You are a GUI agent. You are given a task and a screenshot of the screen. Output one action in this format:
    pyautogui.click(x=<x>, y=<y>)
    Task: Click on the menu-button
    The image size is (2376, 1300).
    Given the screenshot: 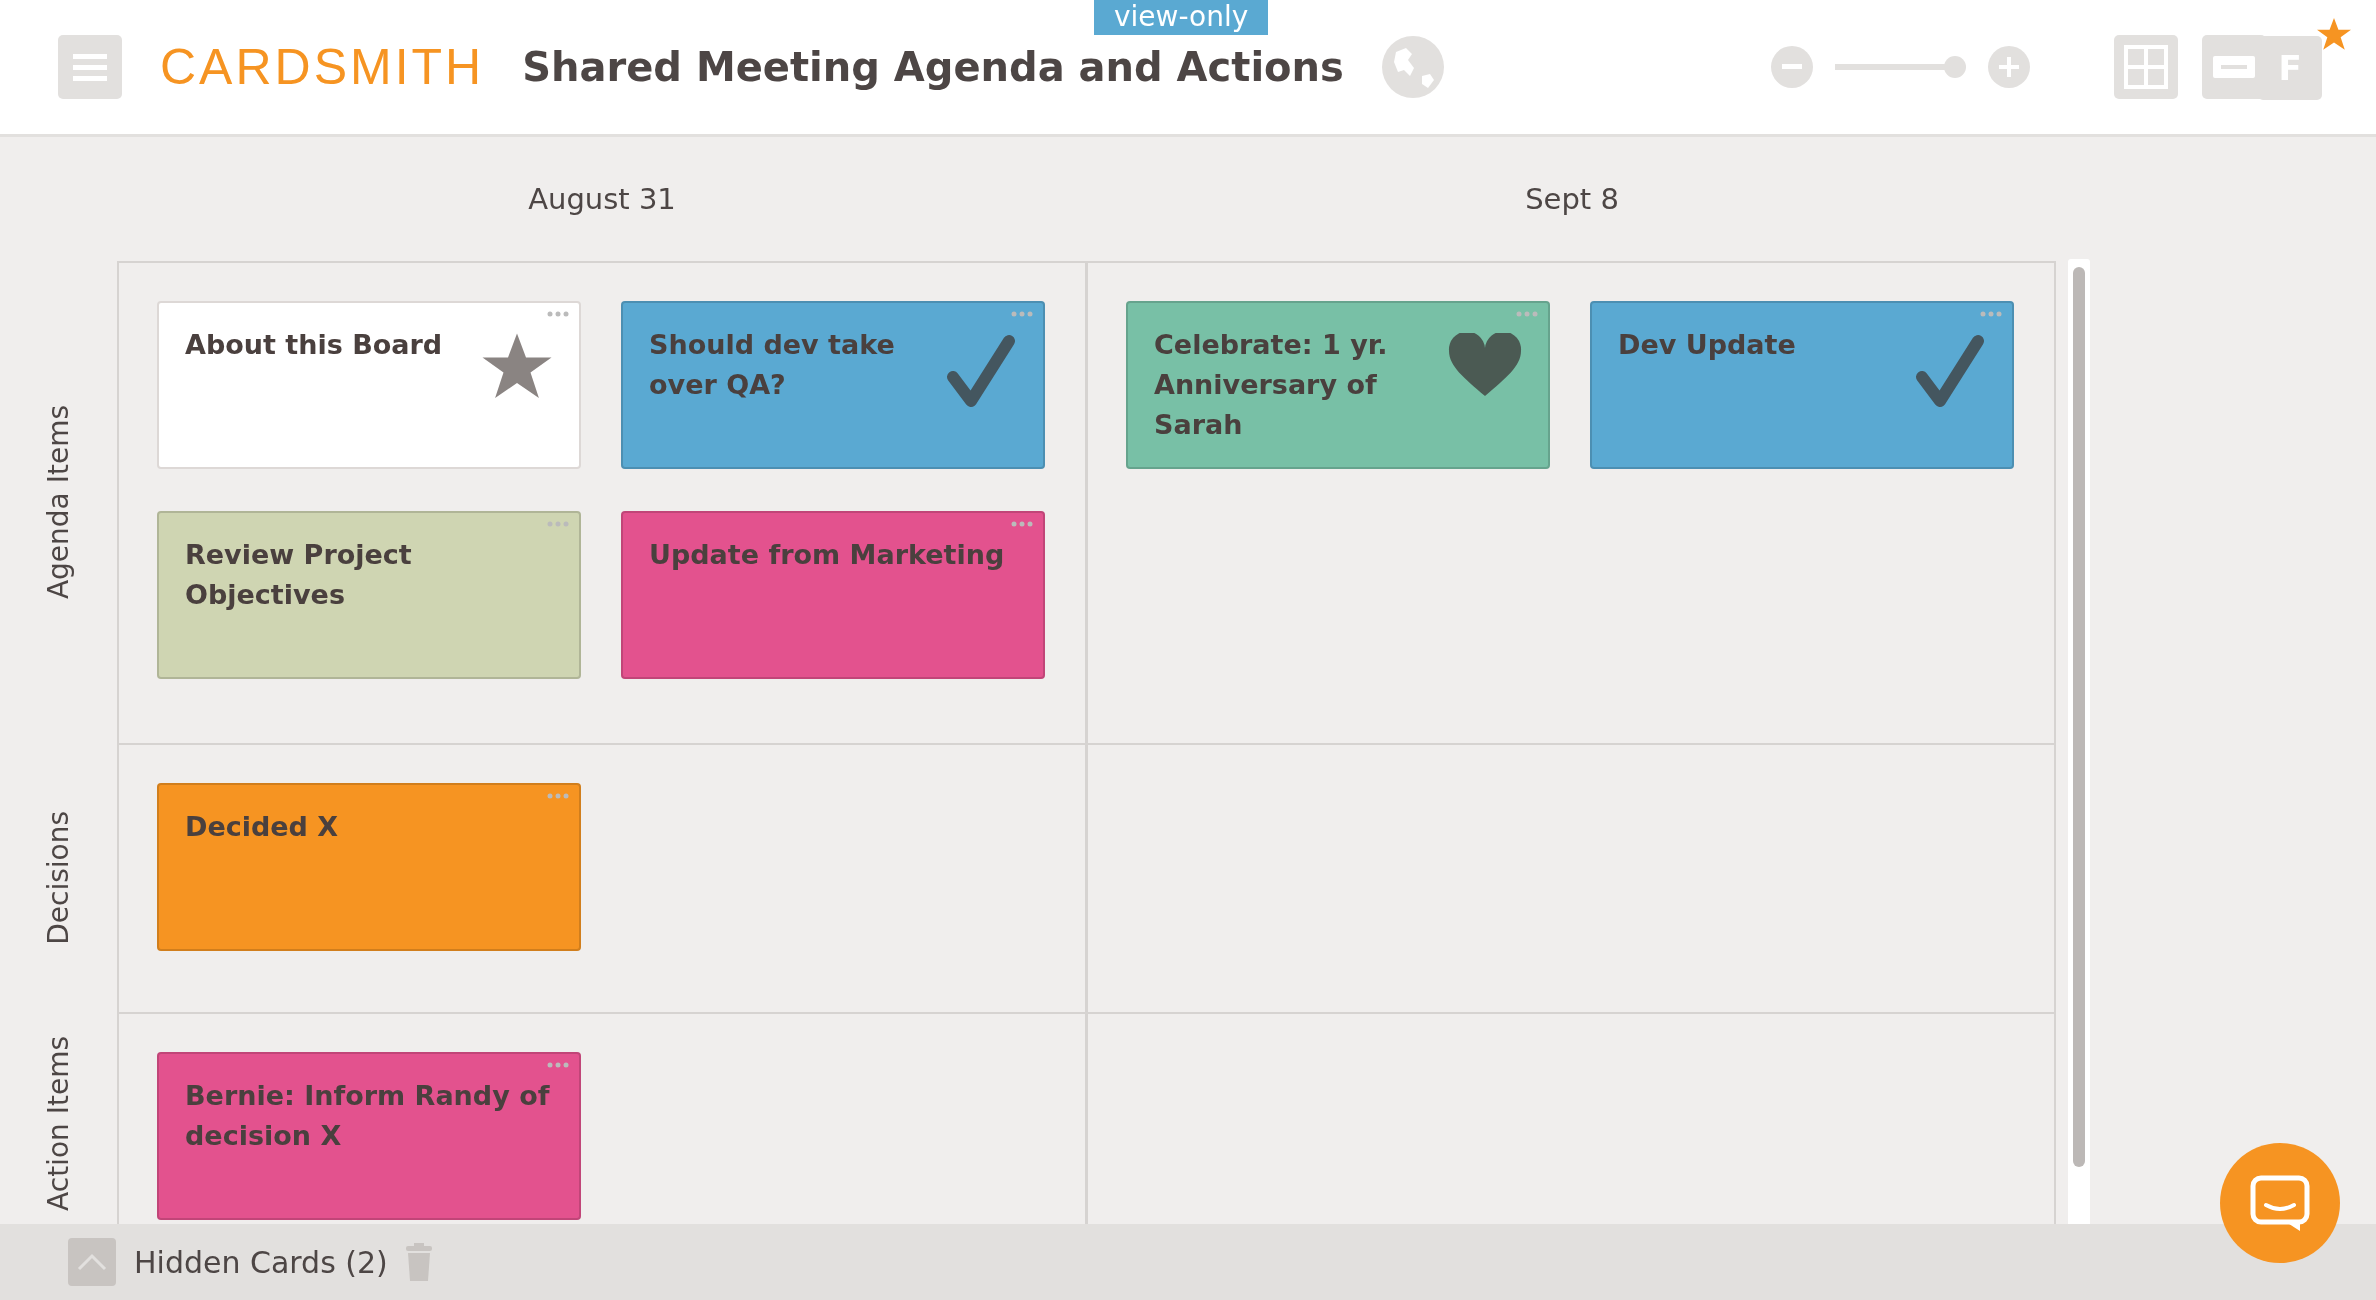 What is the action you would take?
    pyautogui.click(x=90, y=67)
    